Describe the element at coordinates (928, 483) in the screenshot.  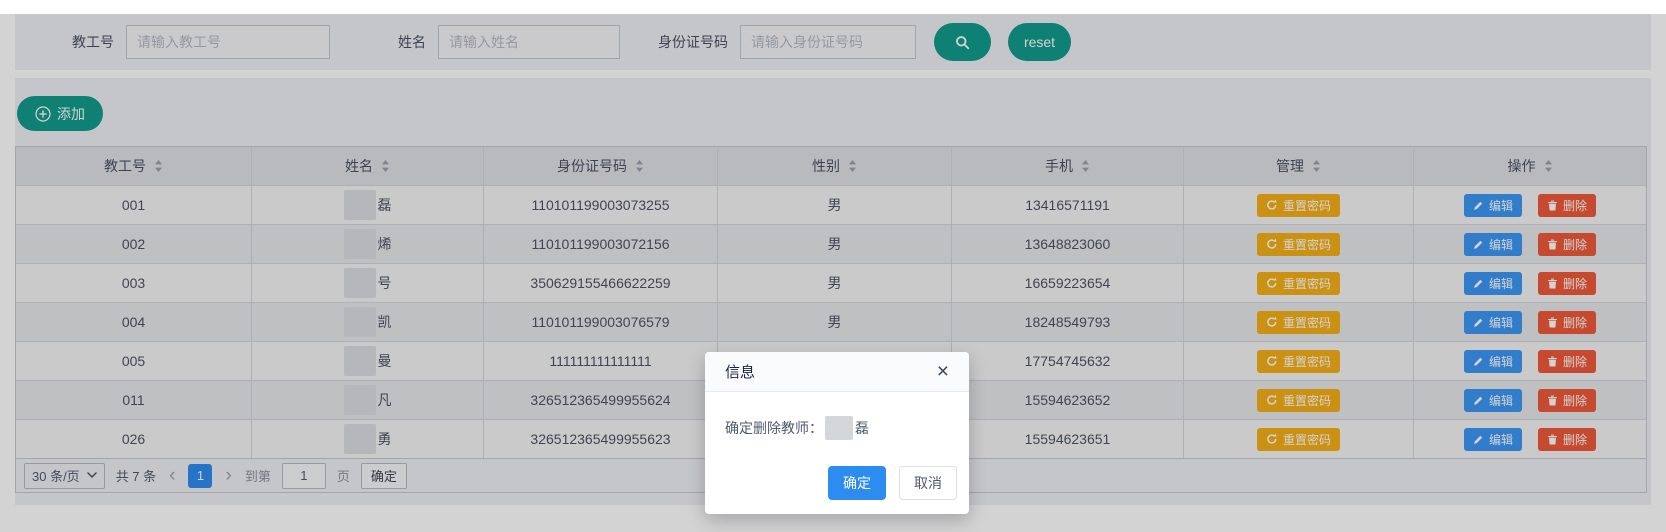
I see `modal-cancel-button: 取消` at that location.